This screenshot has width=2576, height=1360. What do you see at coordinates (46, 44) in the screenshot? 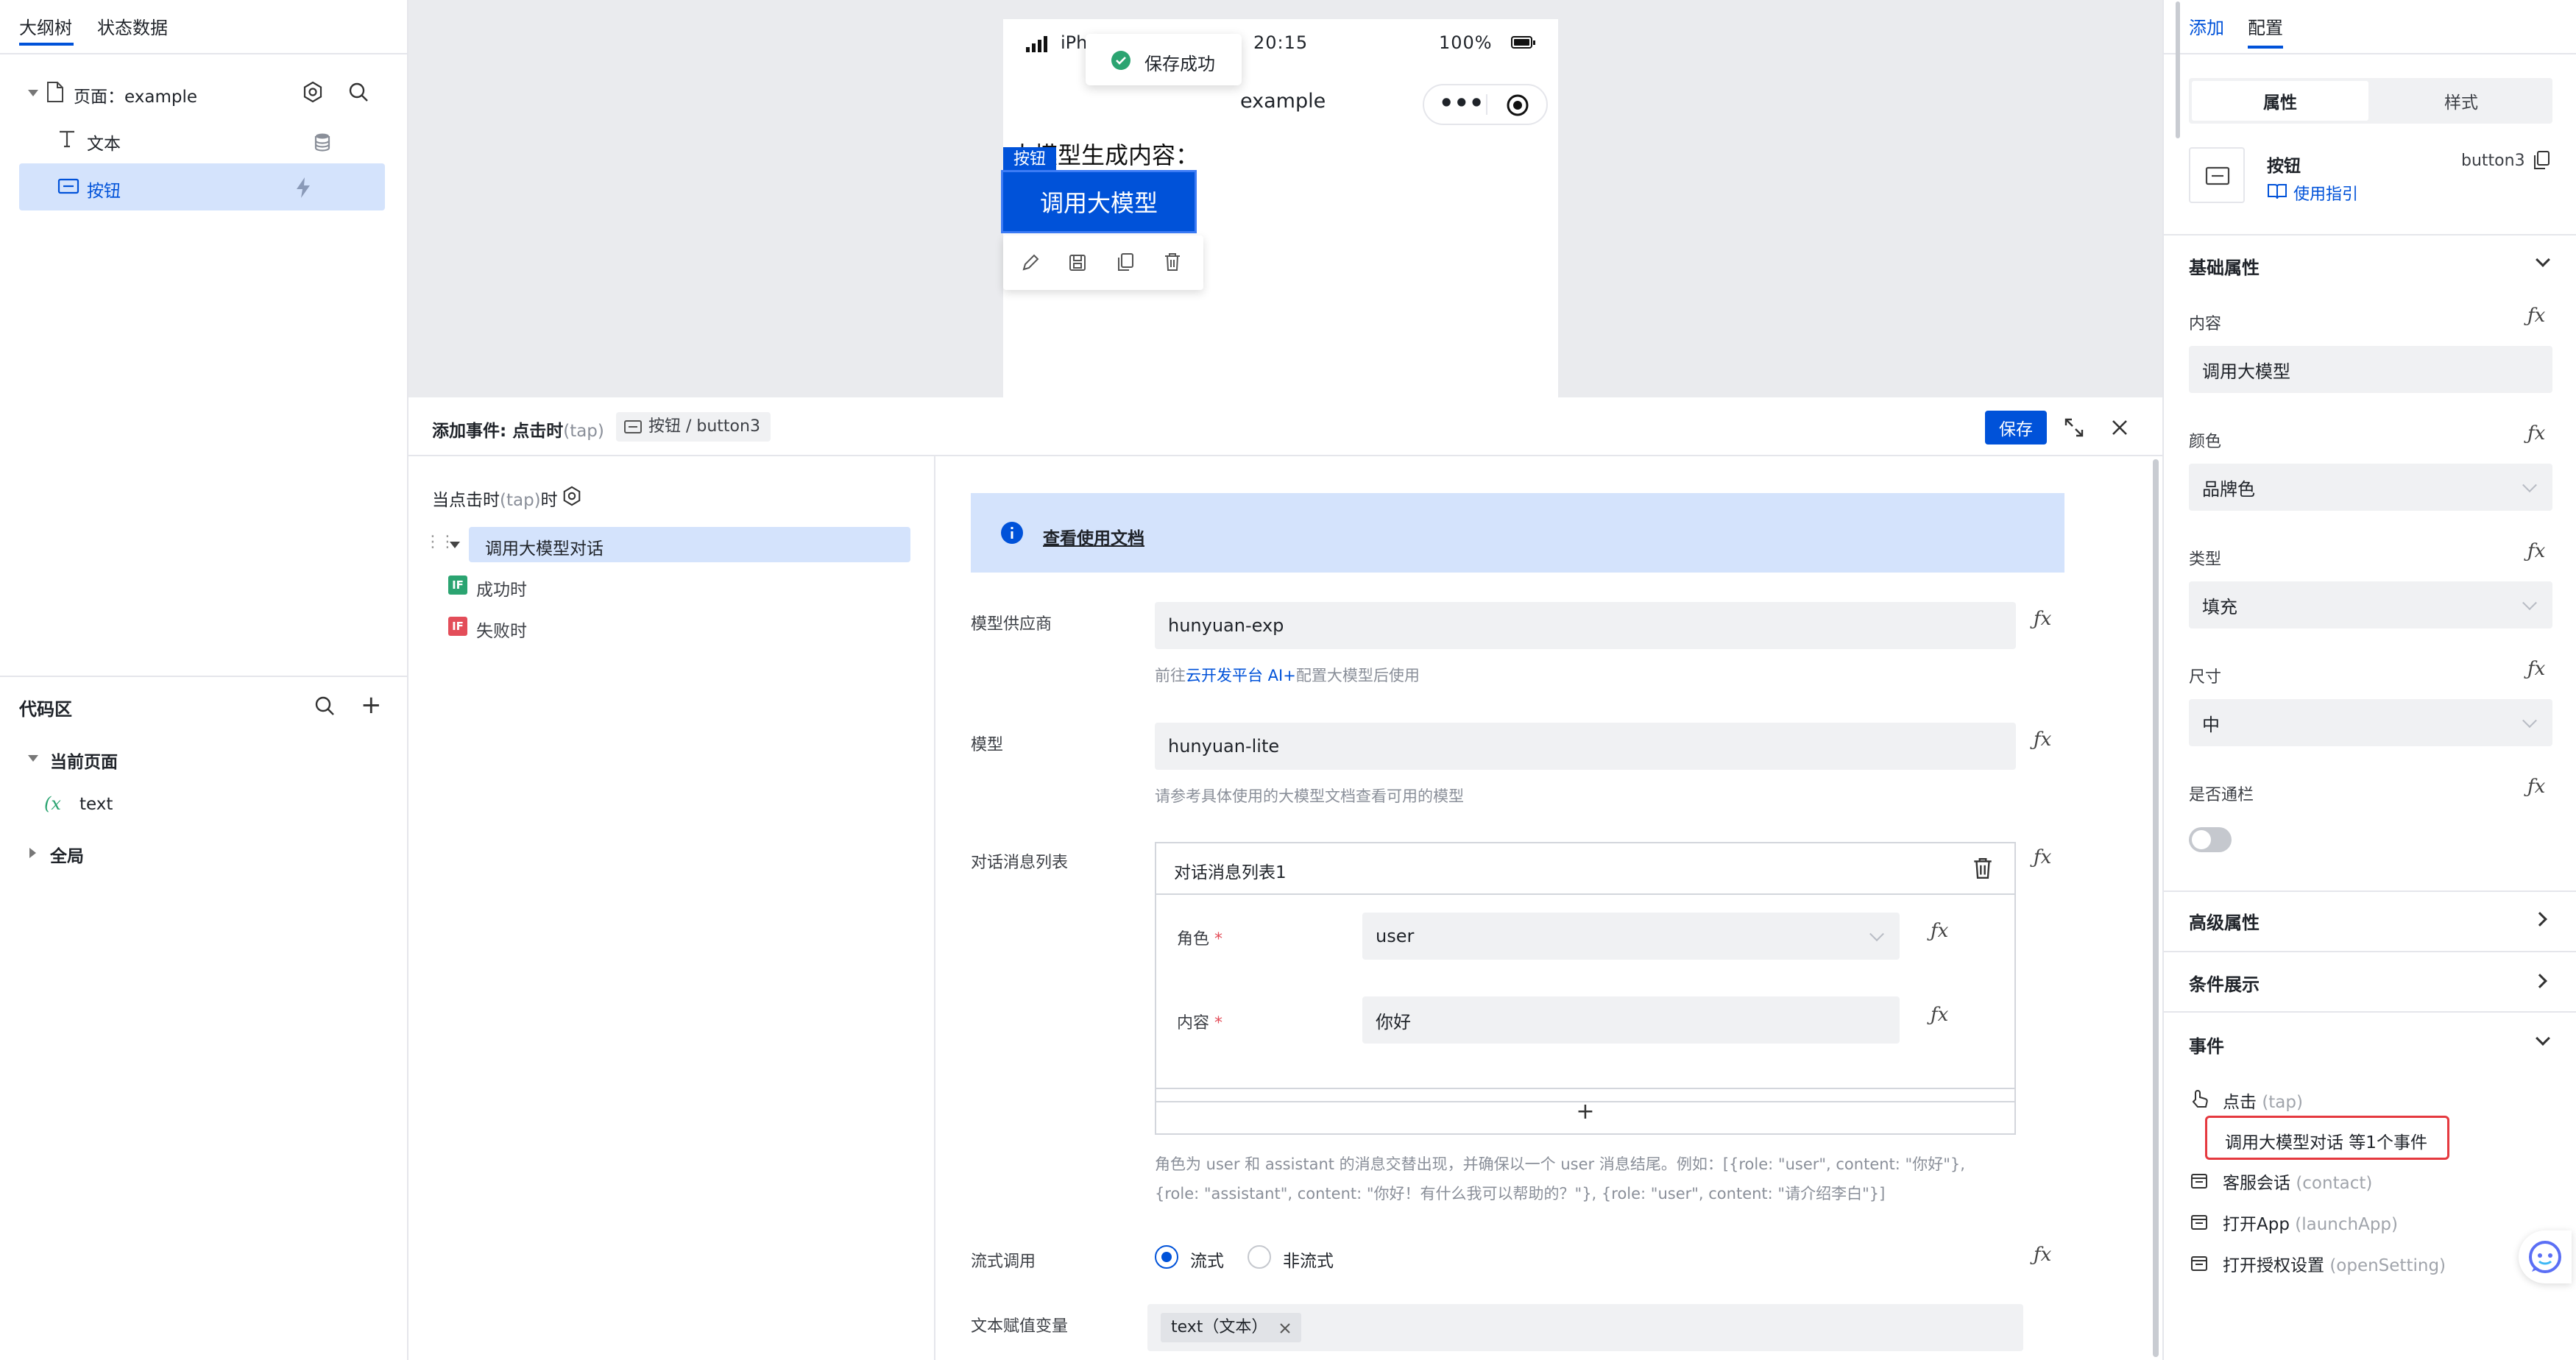
I see `tab-active-underline` at bounding box center [46, 44].